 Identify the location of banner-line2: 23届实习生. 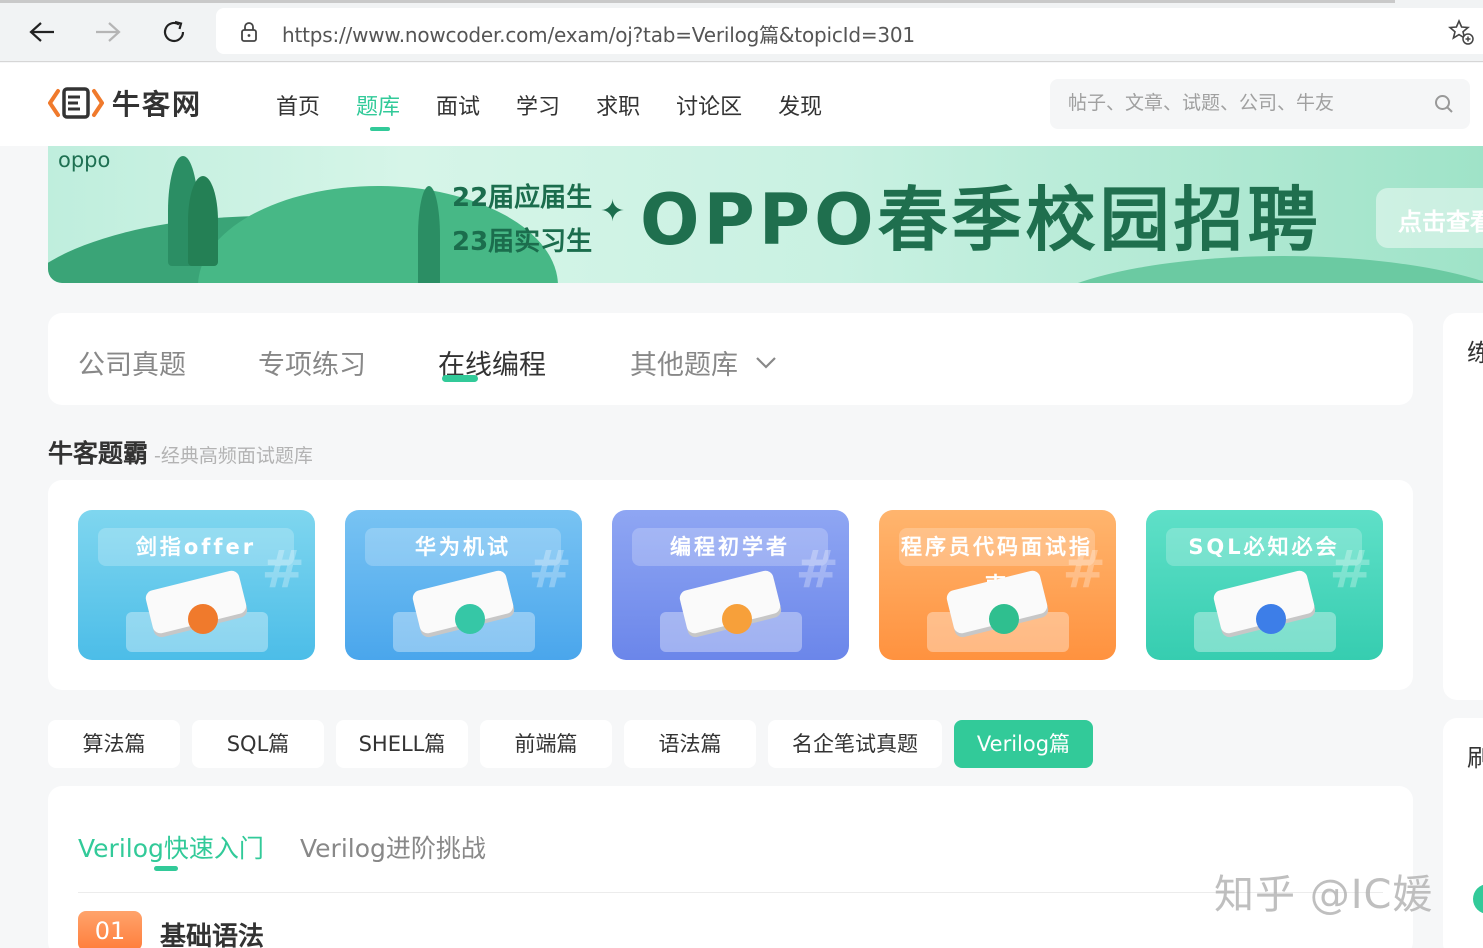
(522, 242).